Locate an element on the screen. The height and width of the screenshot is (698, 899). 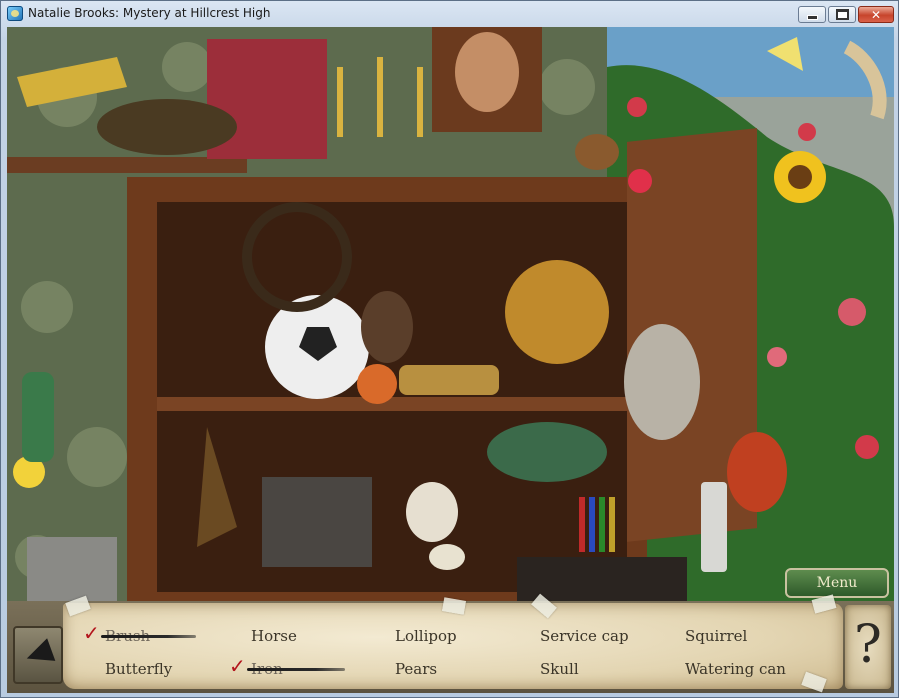
item-label: Watering can is located at coordinates (735, 669).